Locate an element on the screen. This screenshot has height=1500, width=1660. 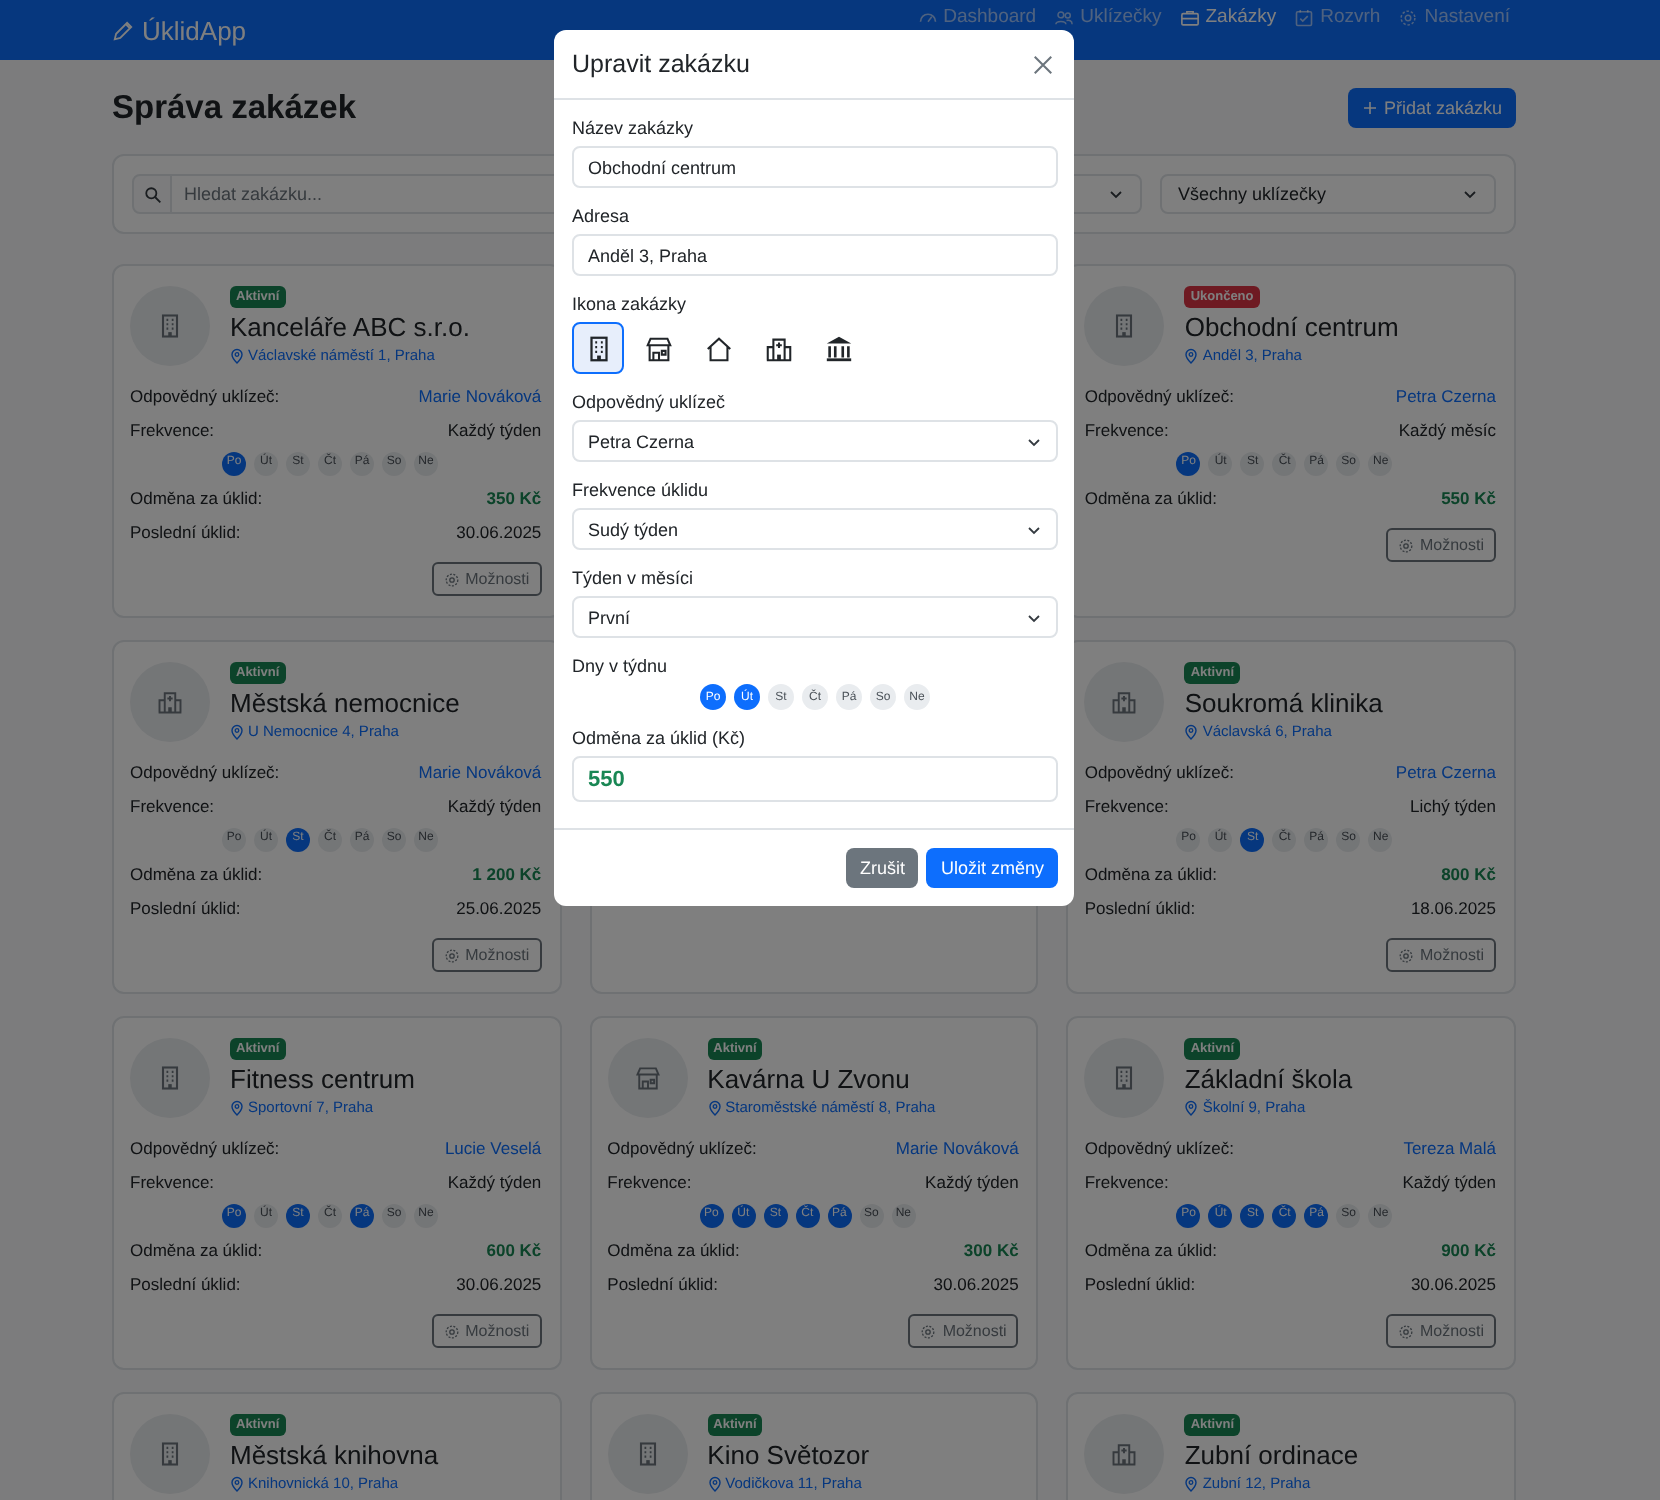
field-label: Frekvence úklidu is located at coordinates (641, 490).